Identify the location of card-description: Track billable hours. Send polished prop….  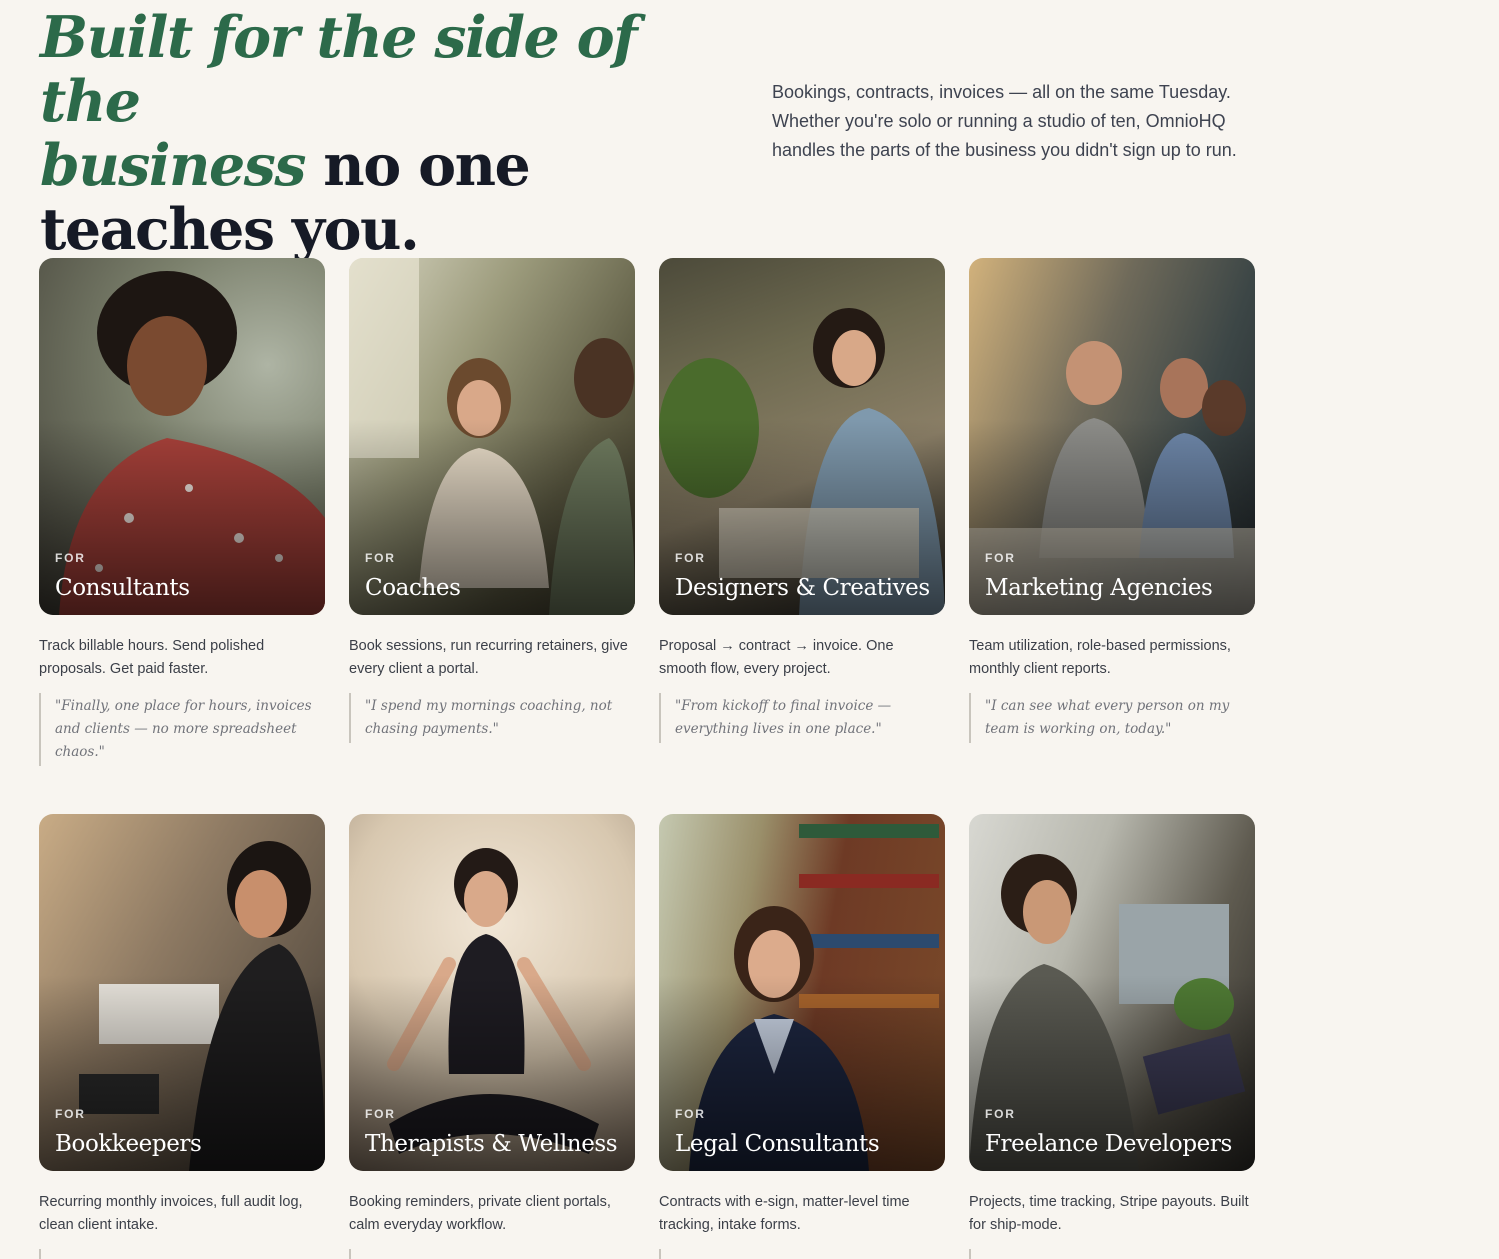
(152, 657).